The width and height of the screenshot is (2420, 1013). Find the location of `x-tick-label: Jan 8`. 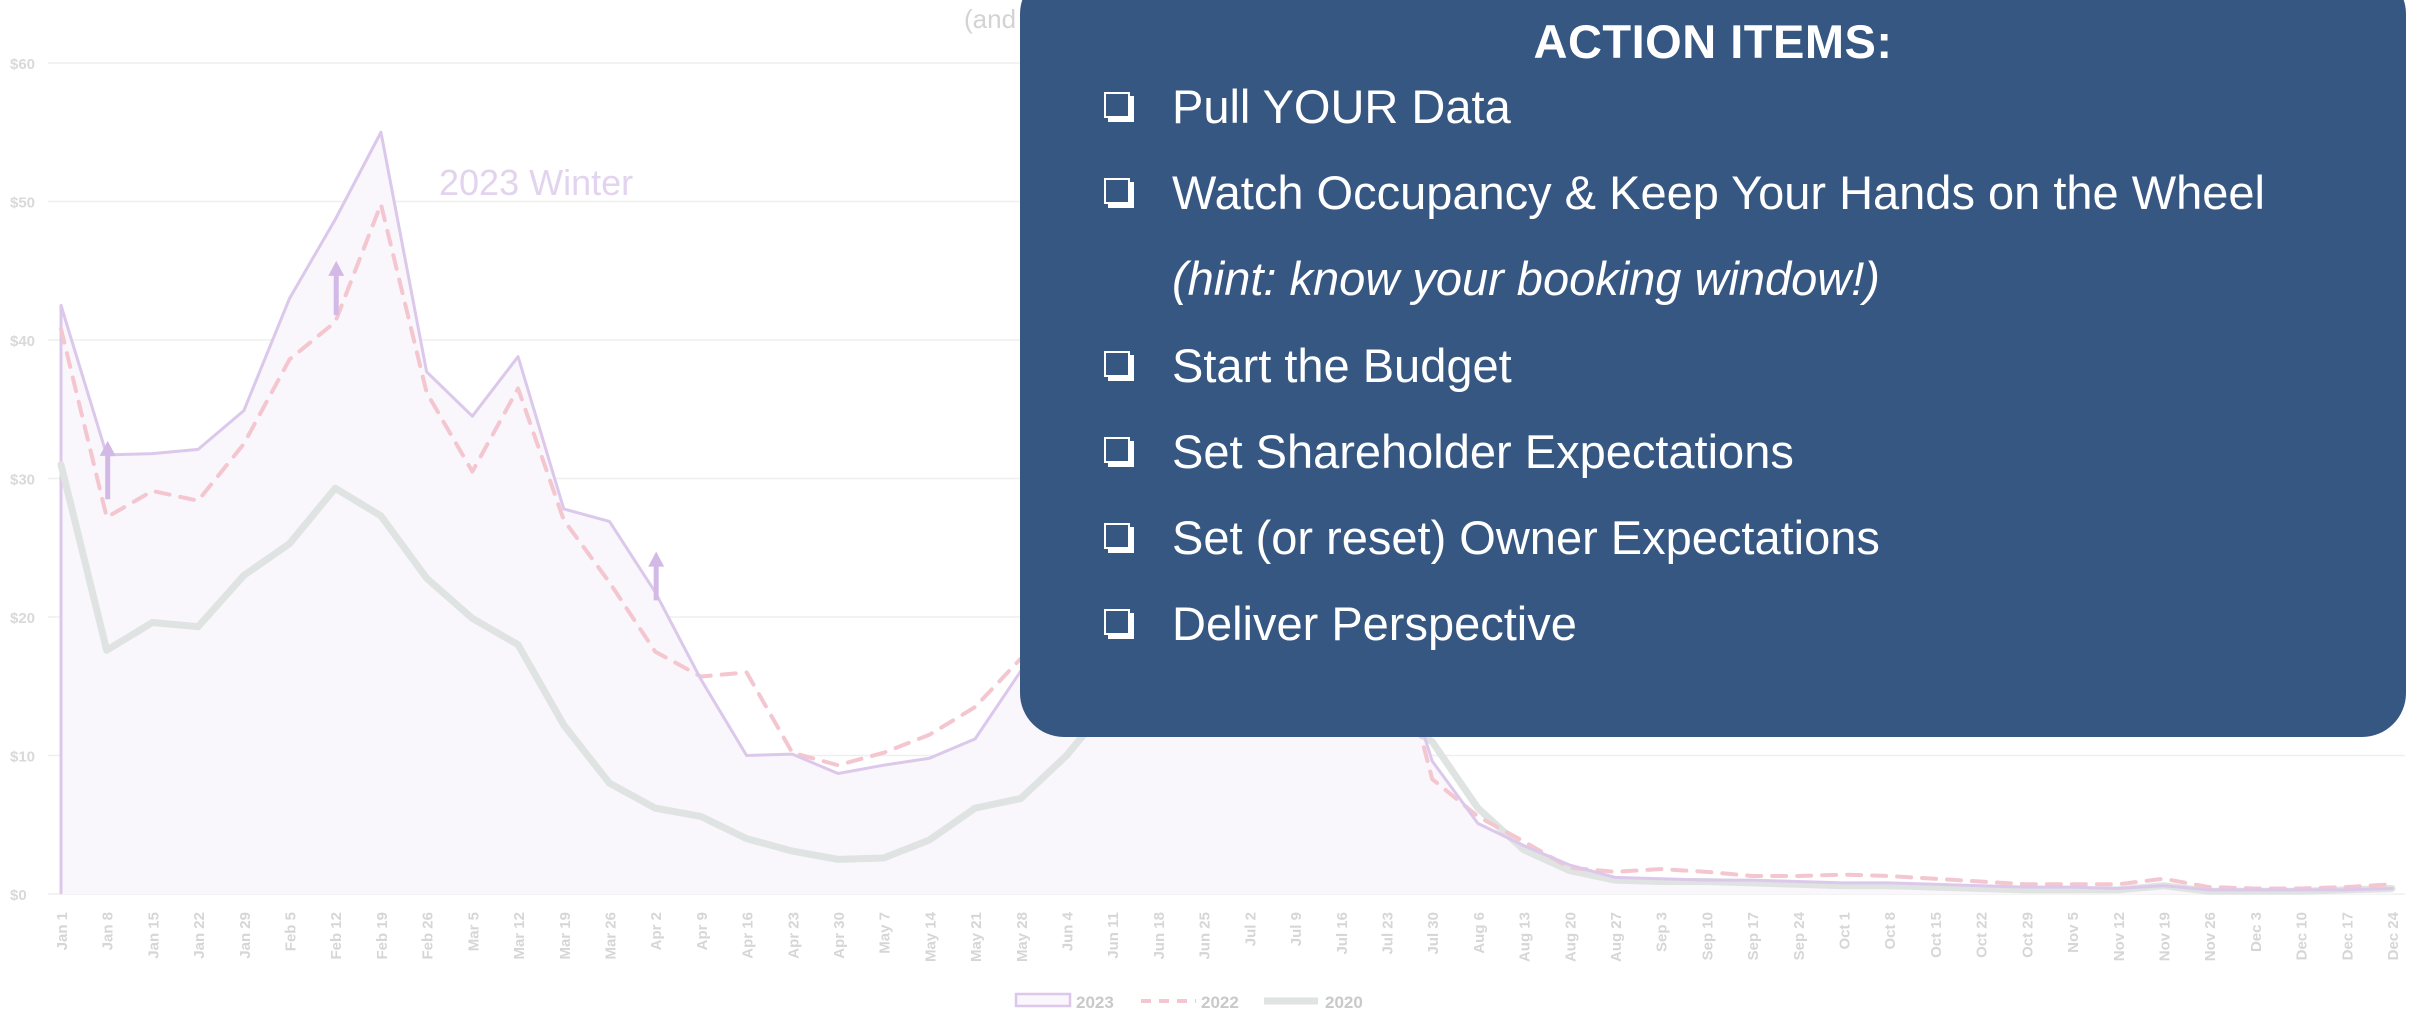

x-tick-label: Jan 8 is located at coordinates (108, 931).